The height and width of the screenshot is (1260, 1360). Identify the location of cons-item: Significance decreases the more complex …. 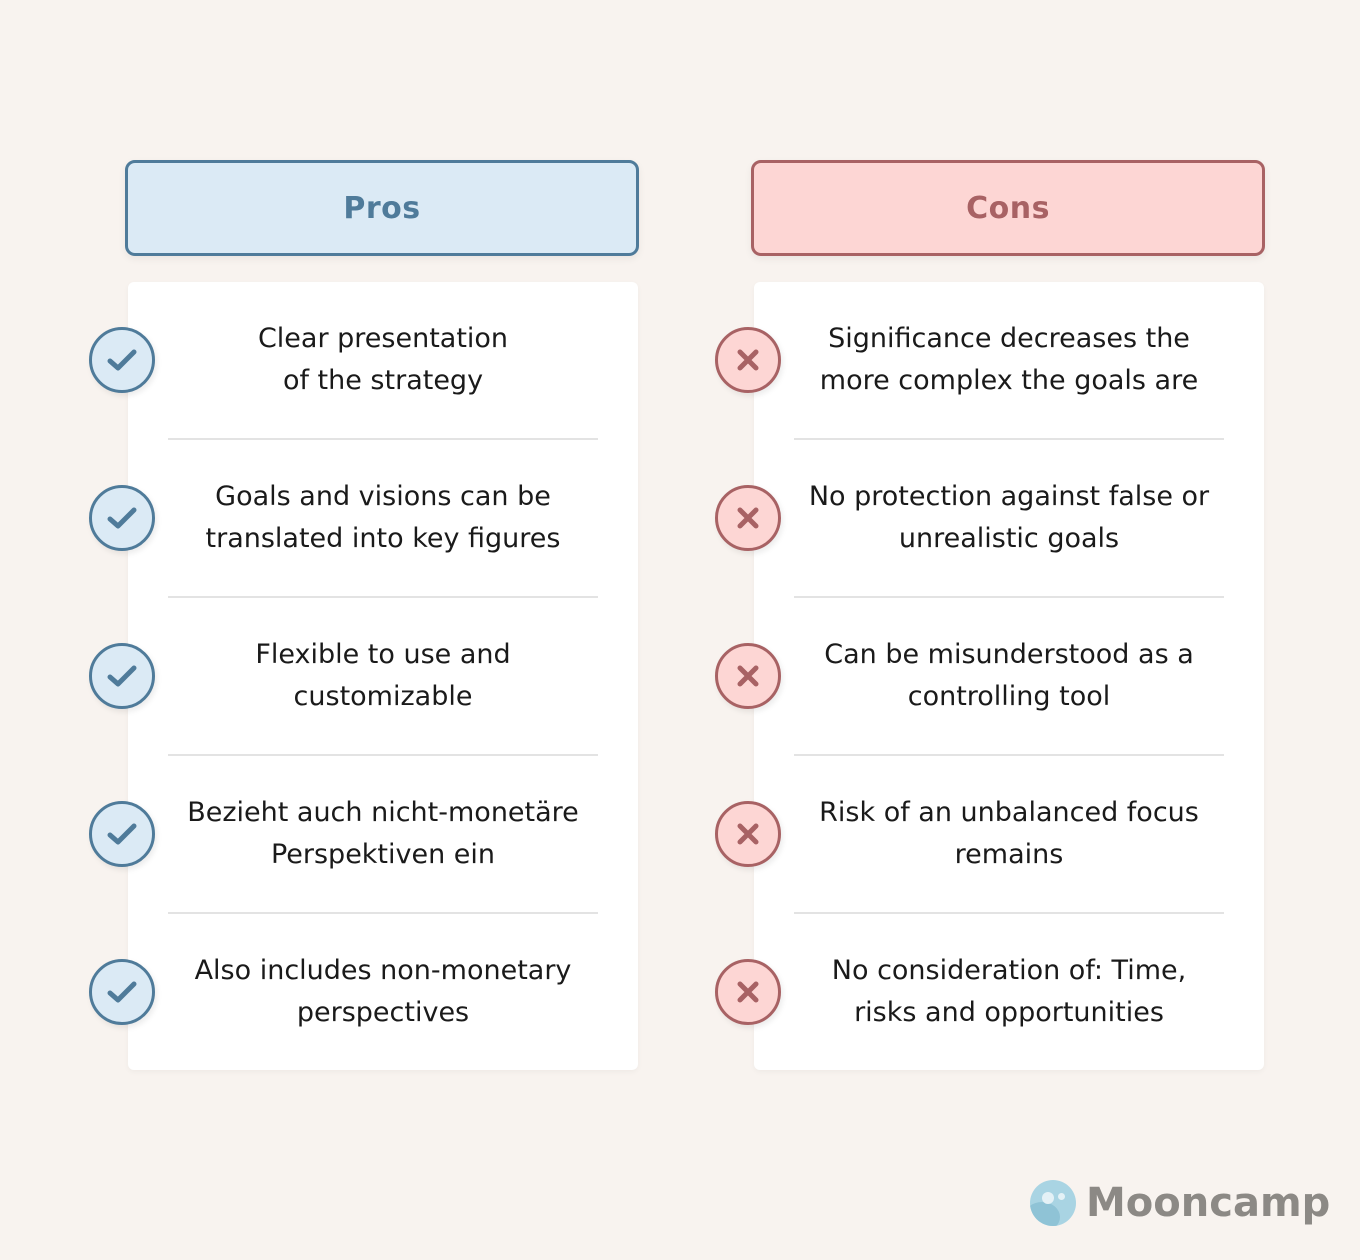
(969, 361).